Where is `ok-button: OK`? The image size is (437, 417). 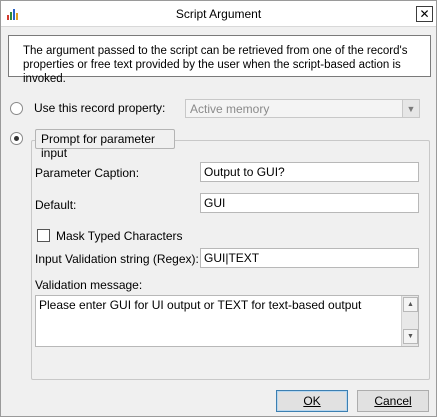
ok-button: OK is located at coordinates (312, 401).